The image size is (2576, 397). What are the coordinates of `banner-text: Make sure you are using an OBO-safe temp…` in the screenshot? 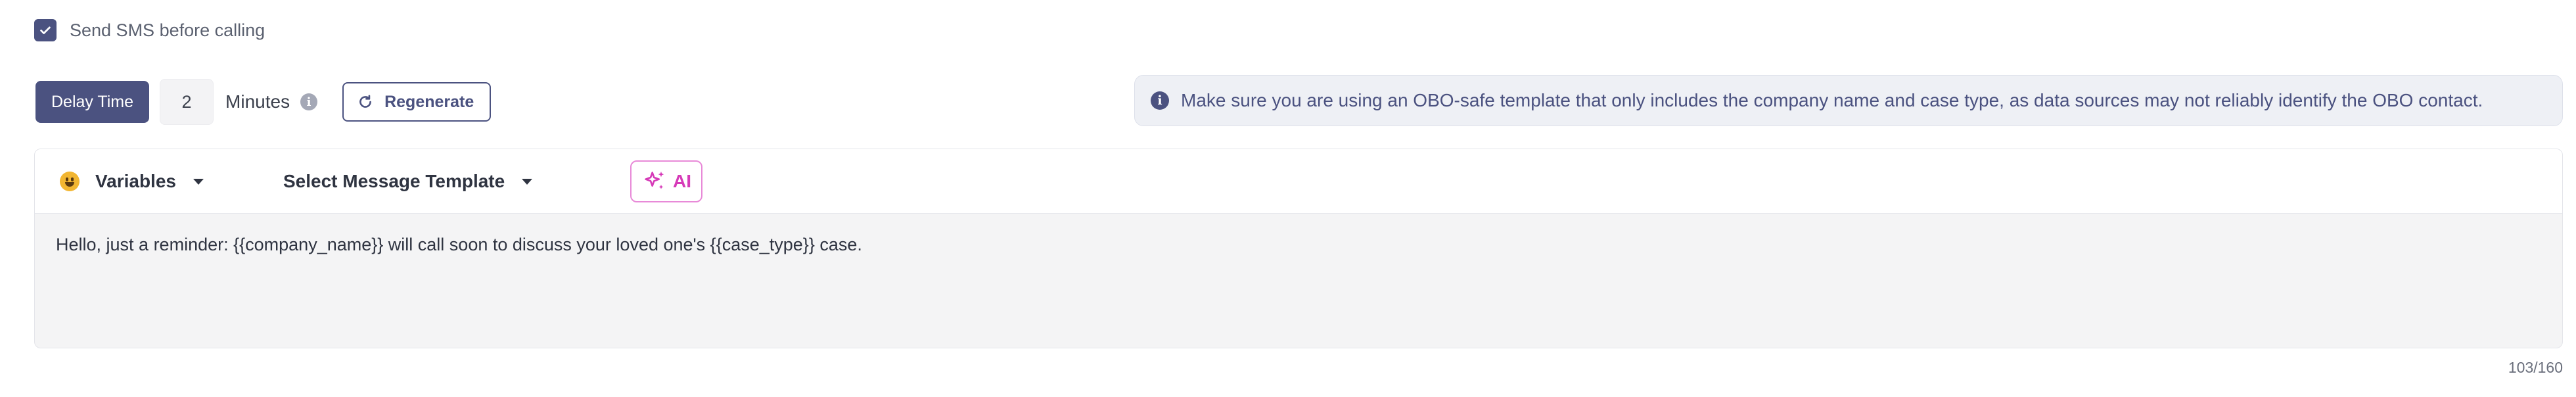 It's located at (1832, 100).